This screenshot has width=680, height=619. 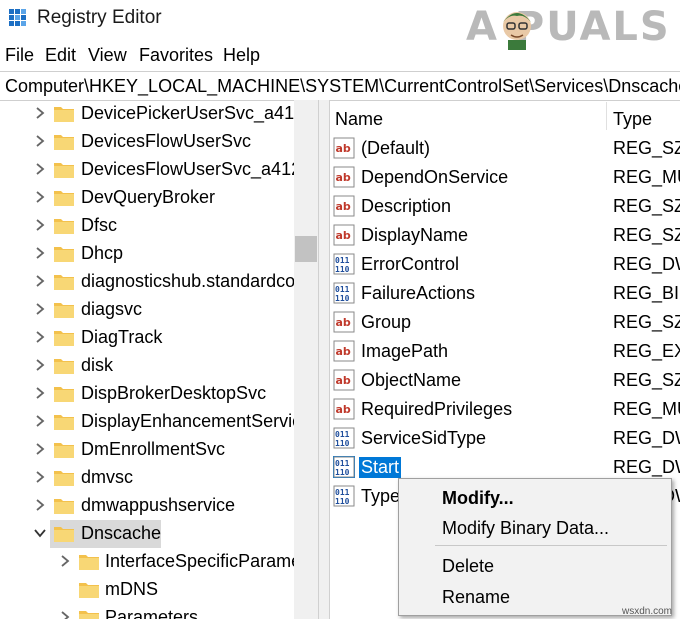 I want to click on tree-item: DevQueryBroker, so click(x=147, y=198).